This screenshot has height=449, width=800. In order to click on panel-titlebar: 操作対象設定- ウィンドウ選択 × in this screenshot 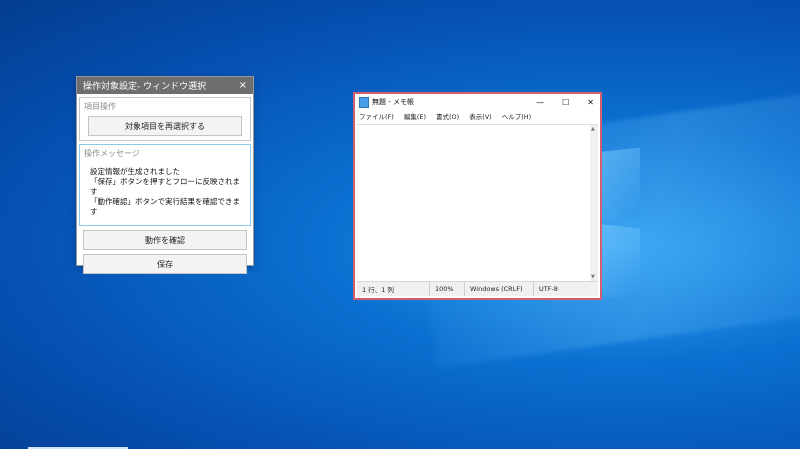, I will do `click(165, 85)`.